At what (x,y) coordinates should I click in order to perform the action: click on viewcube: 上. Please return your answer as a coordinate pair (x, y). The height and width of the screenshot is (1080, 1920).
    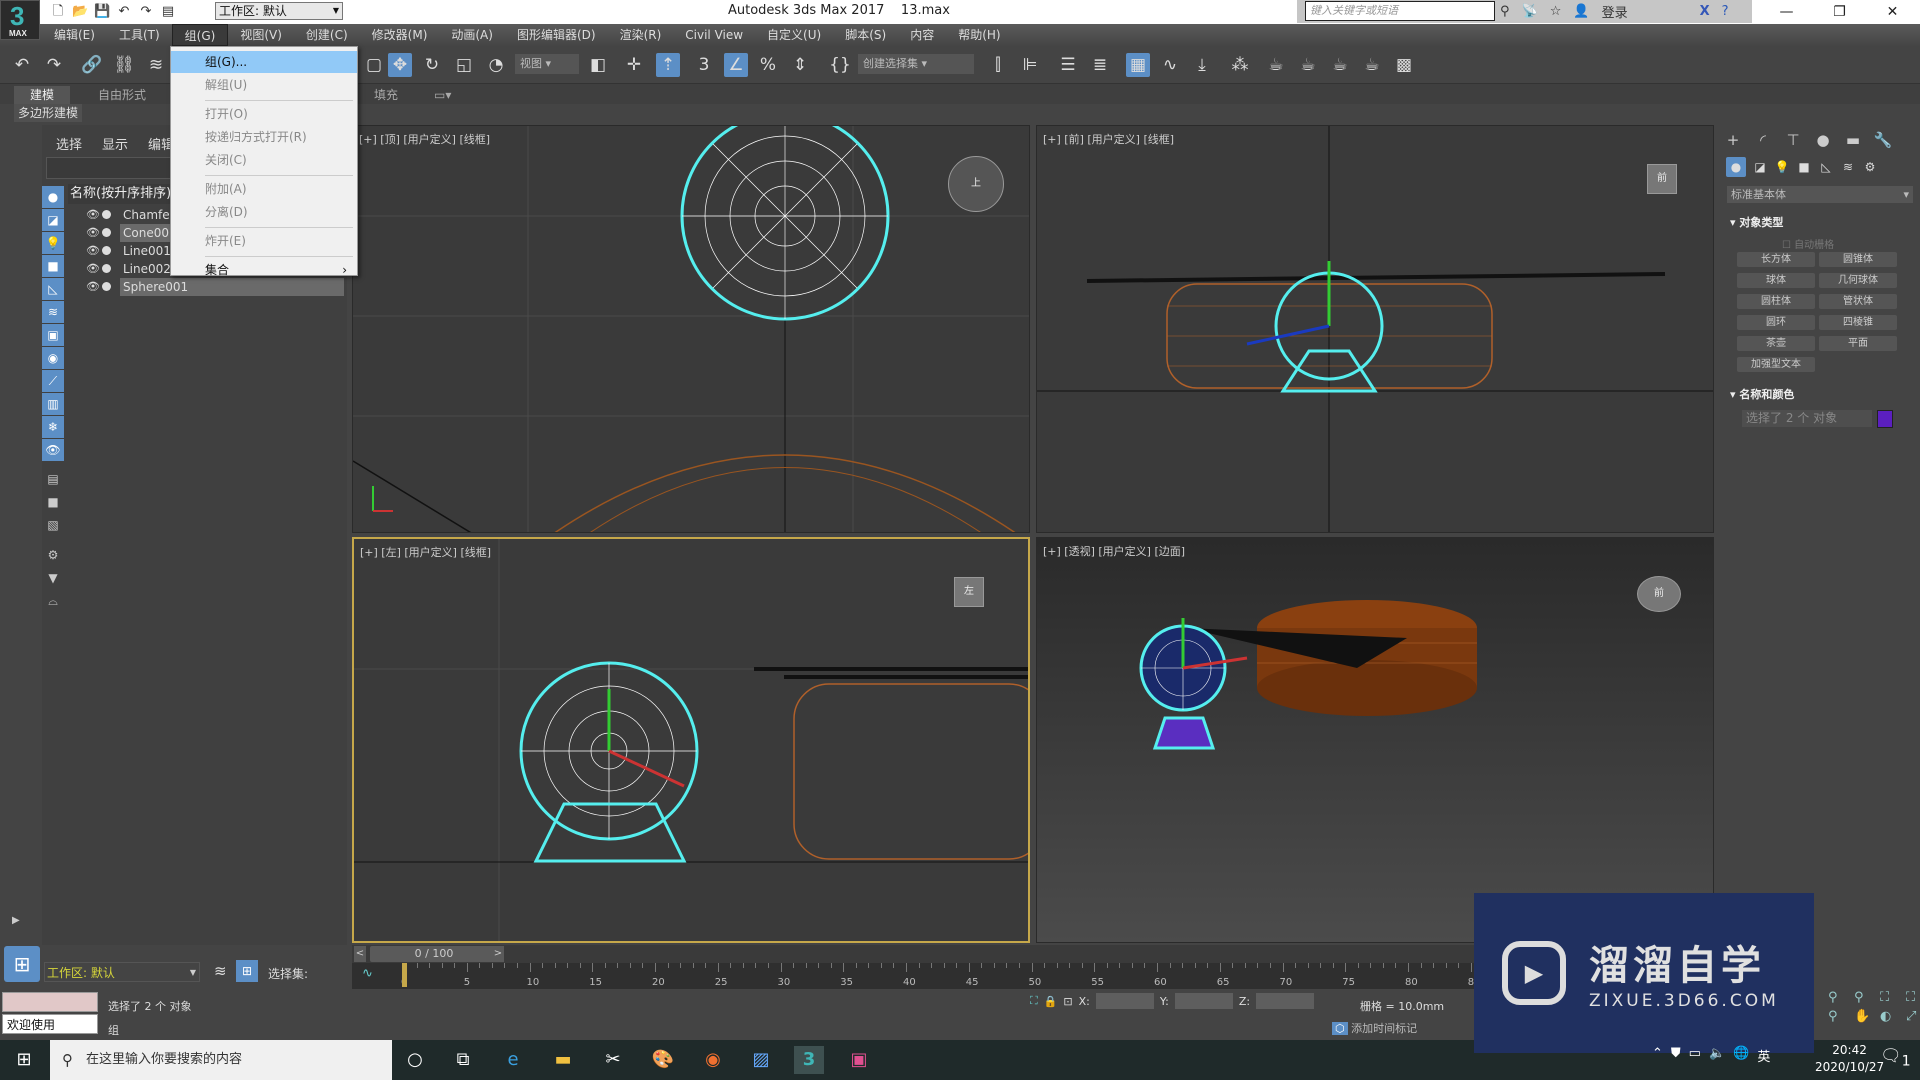
    Looking at the image, I should click on (976, 184).